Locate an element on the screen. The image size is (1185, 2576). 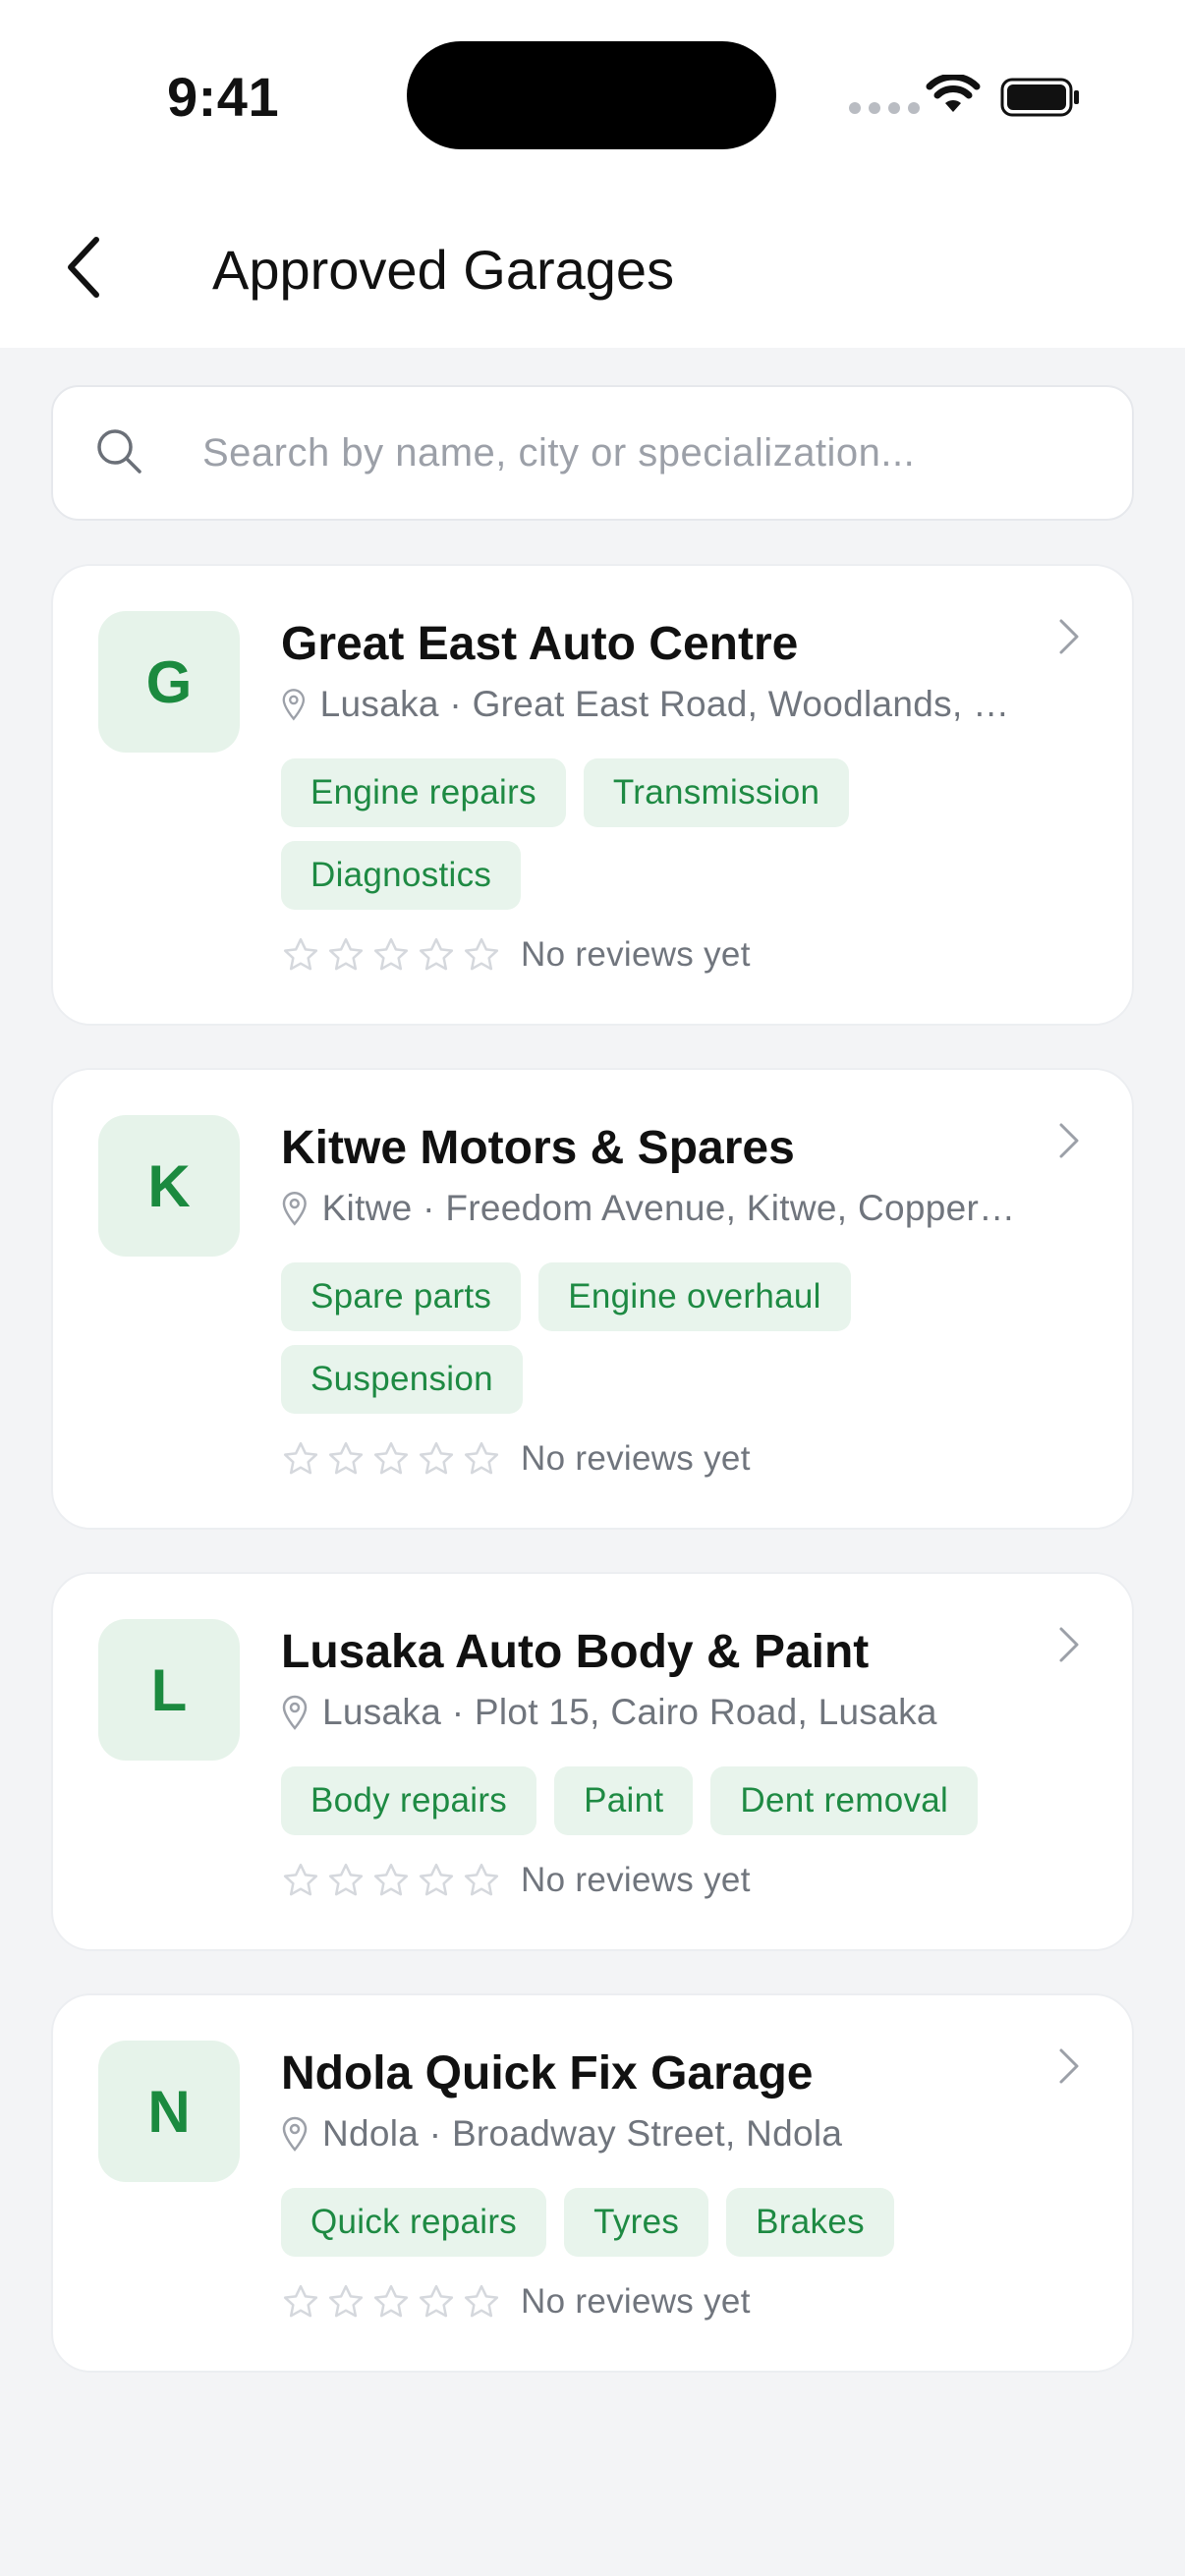
back-button is located at coordinates (84, 267).